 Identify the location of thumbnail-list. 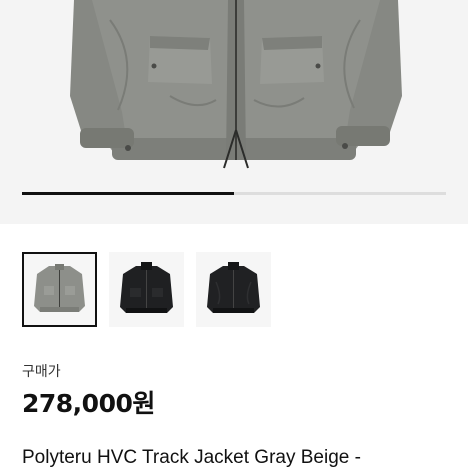
(146, 289).